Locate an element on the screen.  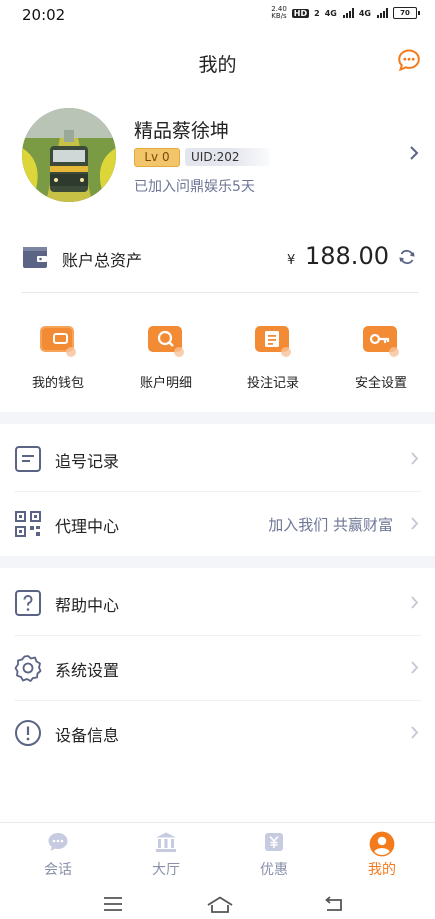
quick-action-label: 账户明细 is located at coordinates (165, 383).